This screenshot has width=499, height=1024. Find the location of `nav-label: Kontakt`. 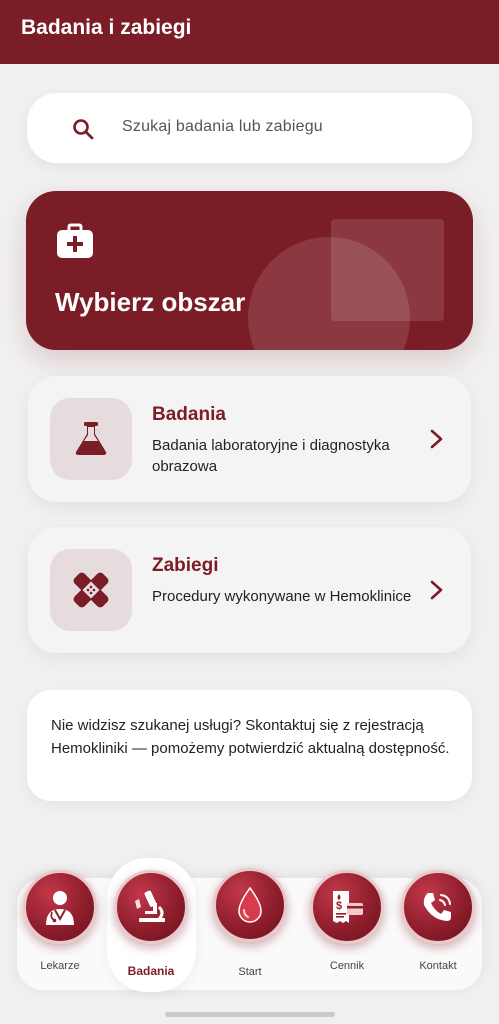

nav-label: Kontakt is located at coordinates (438, 966).